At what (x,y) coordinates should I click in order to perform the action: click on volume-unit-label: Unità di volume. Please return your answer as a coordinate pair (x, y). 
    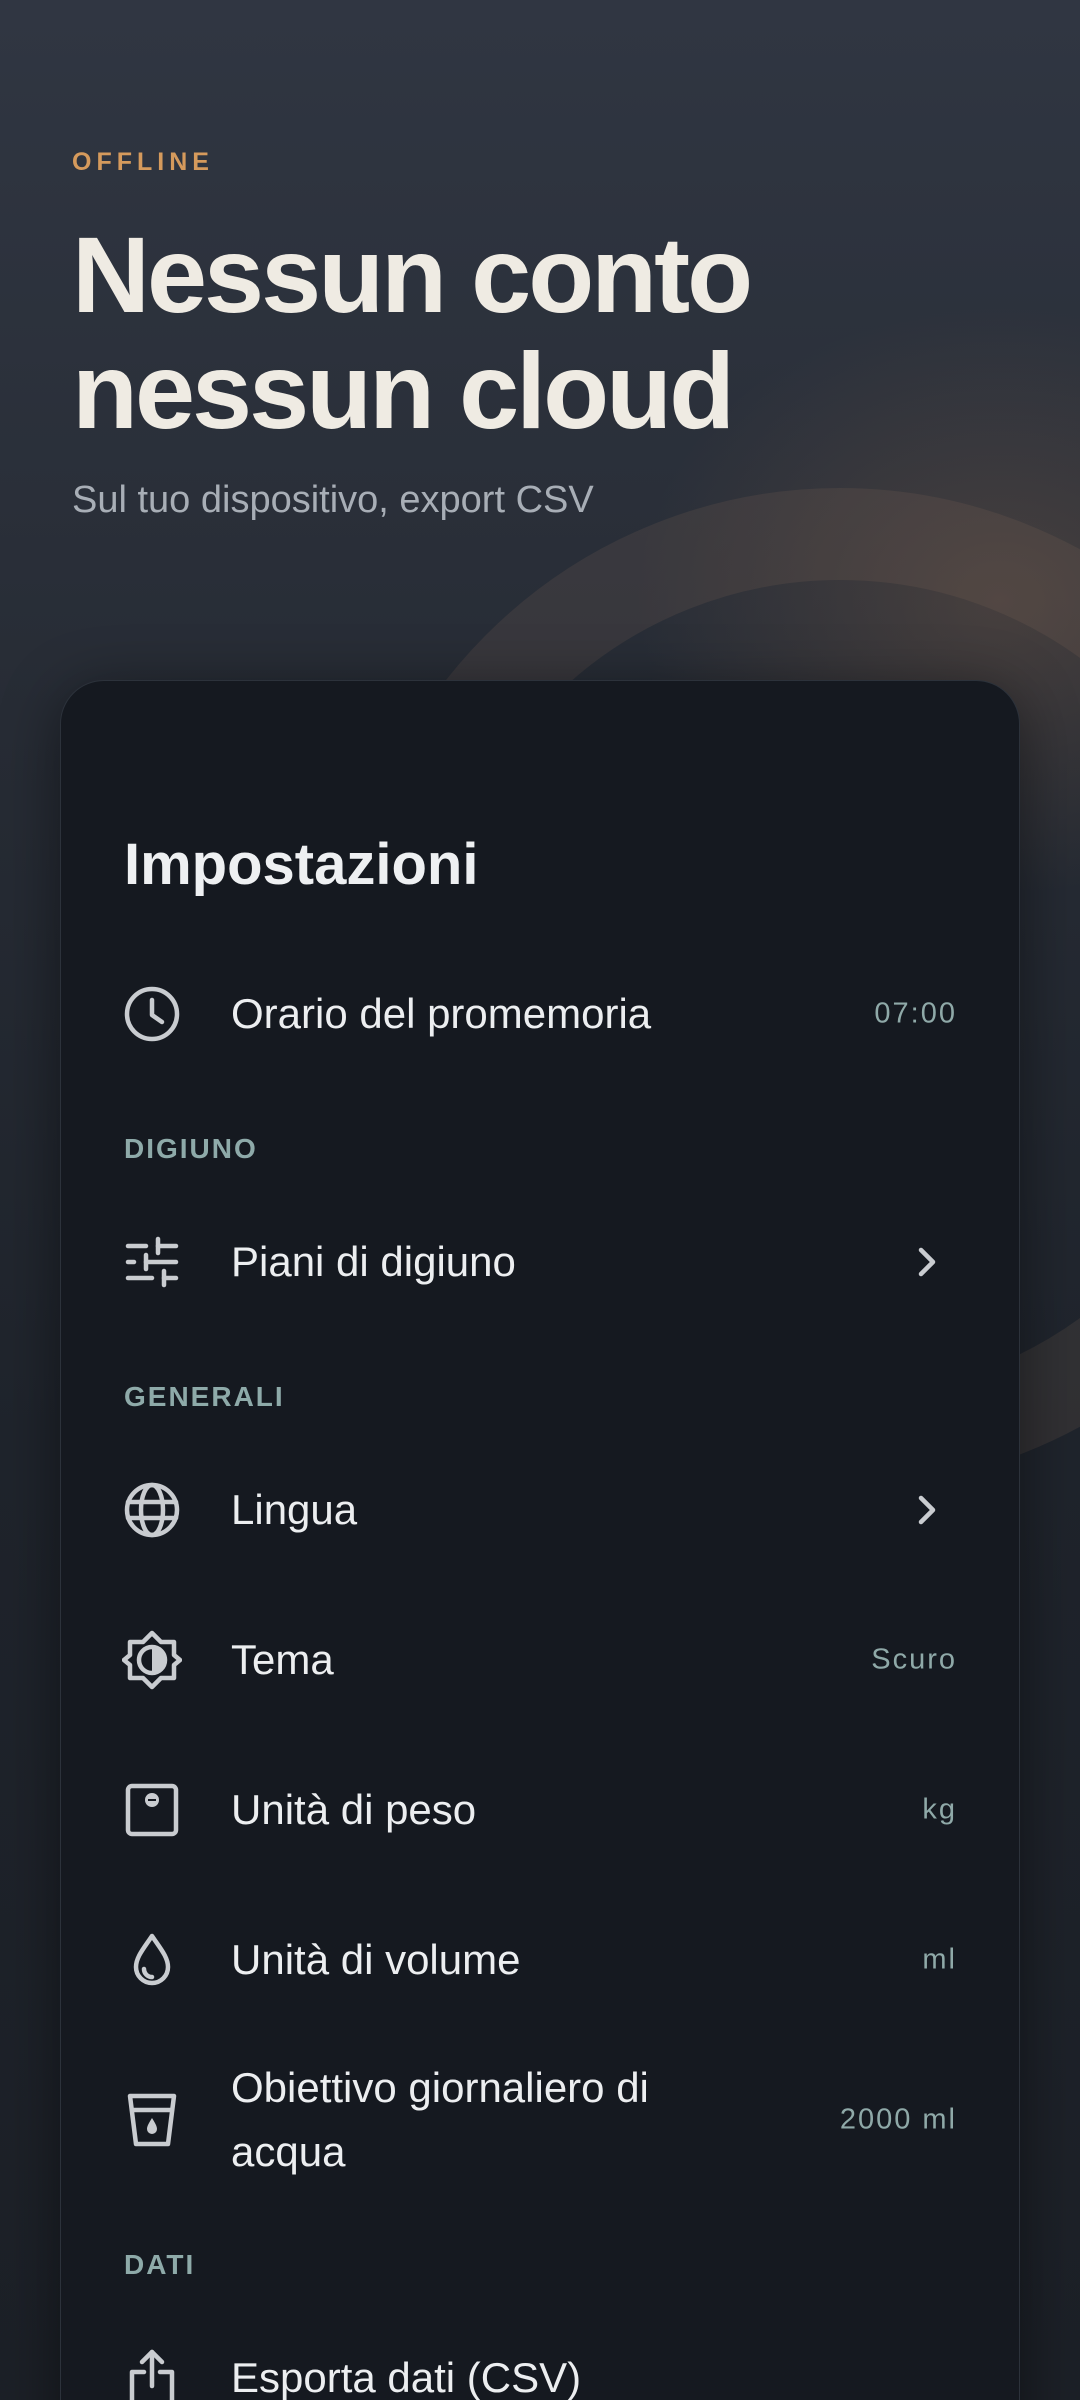
    Looking at the image, I should click on (376, 1959).